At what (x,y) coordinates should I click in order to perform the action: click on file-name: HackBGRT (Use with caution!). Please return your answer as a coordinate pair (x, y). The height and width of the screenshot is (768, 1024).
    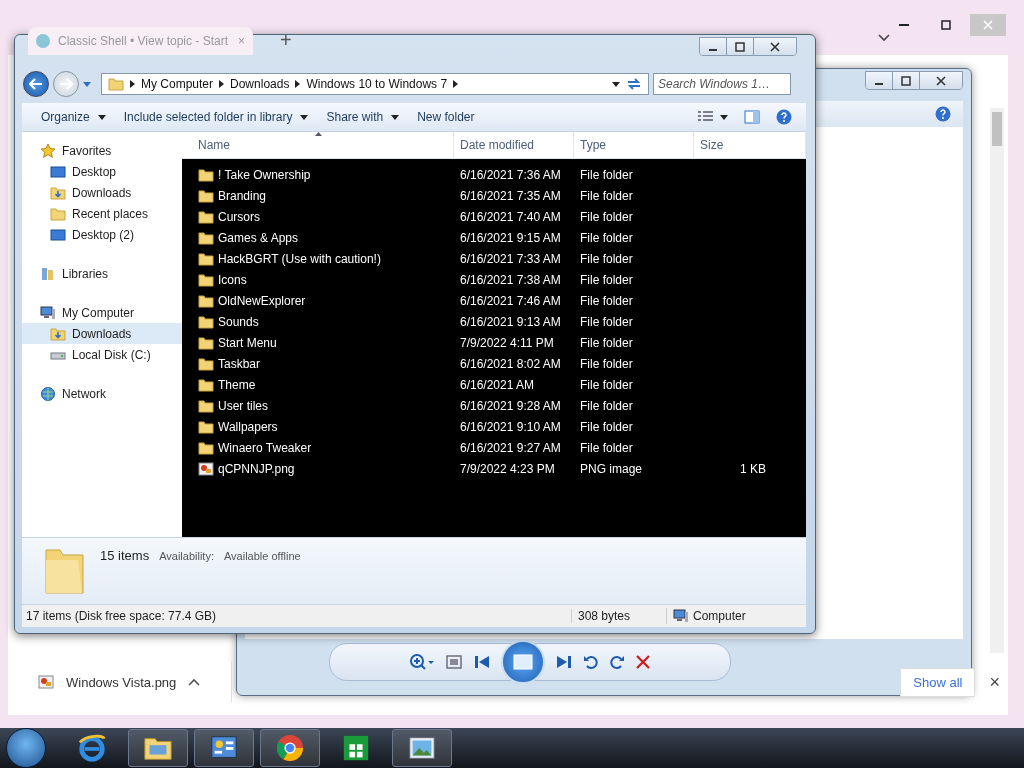
    Looking at the image, I should click on (299, 258).